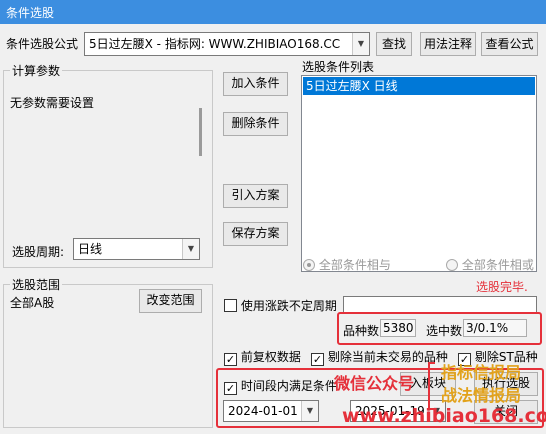 The width and height of the screenshot is (546, 434). Describe the element at coordinates (481, 395) in the screenshot. I see `watermark-line2: 战法情报局` at that location.